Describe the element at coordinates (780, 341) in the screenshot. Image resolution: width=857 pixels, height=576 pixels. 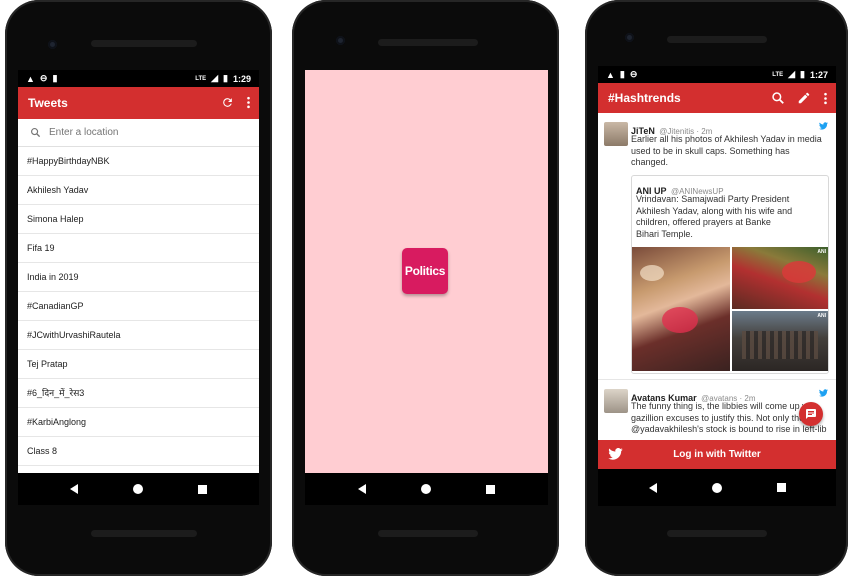
I see `tweet-photo-3: ANI` at that location.